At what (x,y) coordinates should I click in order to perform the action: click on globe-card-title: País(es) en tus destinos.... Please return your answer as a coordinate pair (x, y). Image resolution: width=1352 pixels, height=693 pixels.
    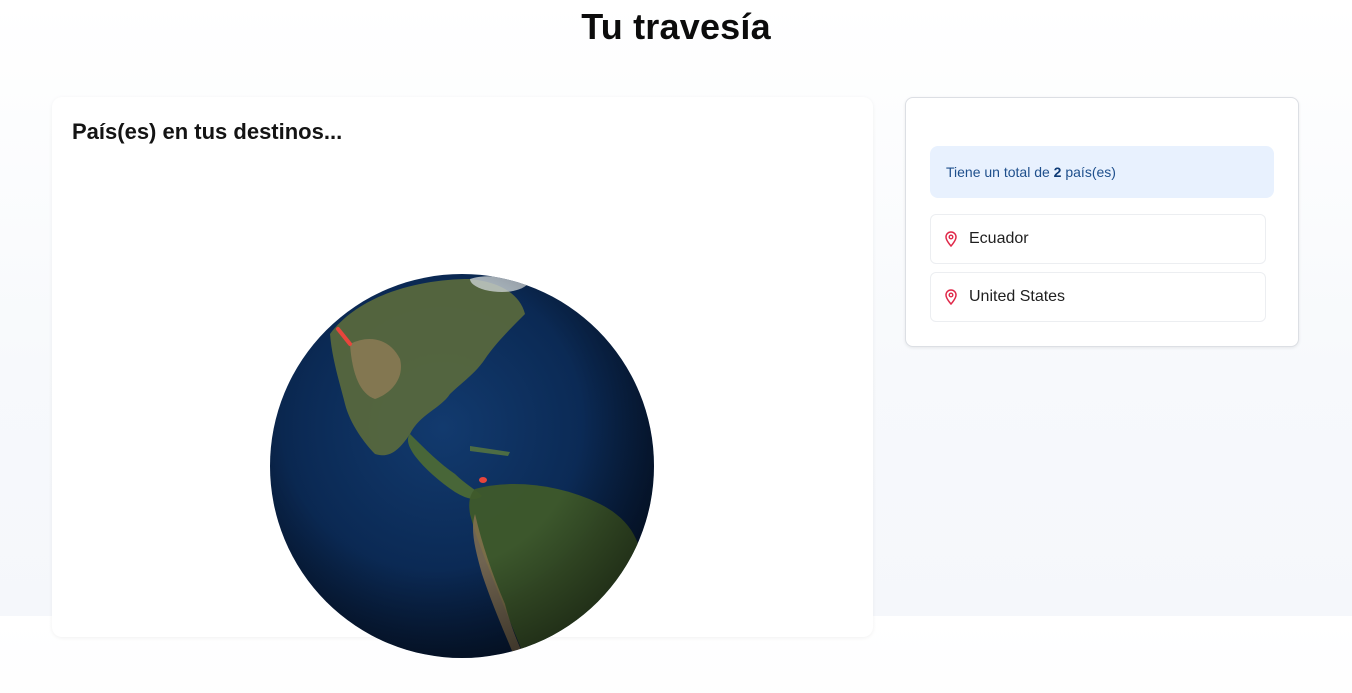
    Looking at the image, I should click on (207, 131).